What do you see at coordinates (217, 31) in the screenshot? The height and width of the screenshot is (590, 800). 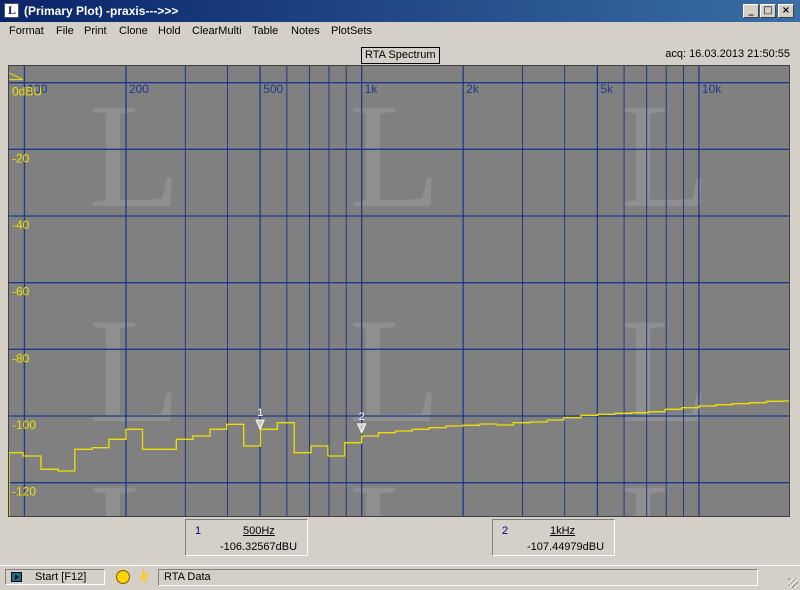 I see `menu-clearmulti: ClearMulti` at bounding box center [217, 31].